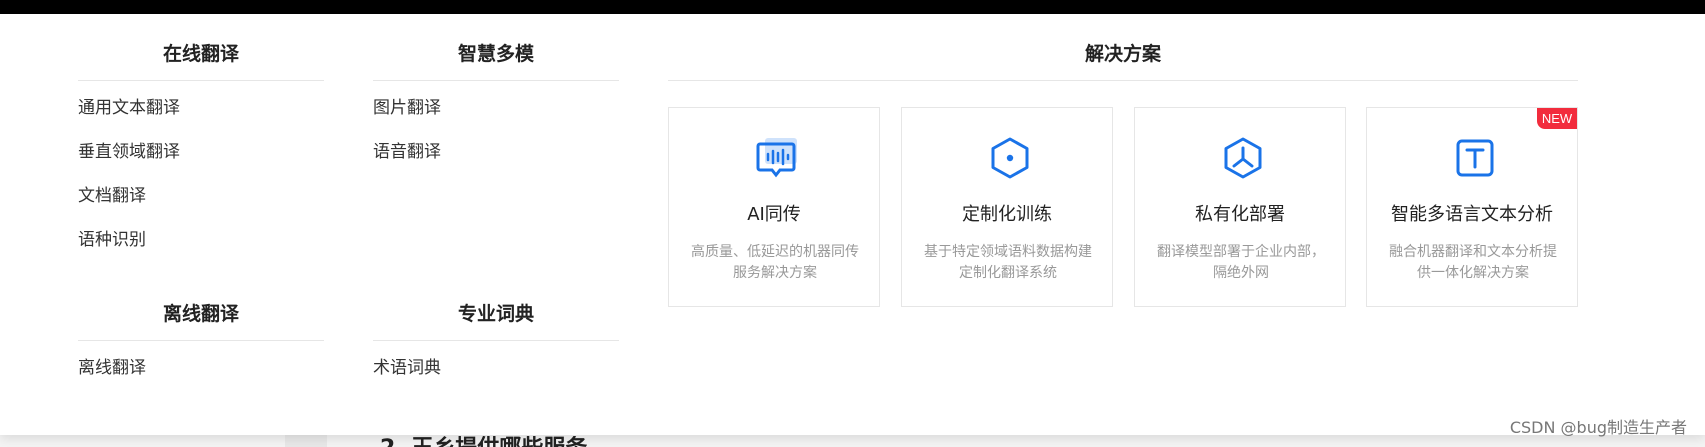 This screenshot has height=447, width=1705. Describe the element at coordinates (496, 345) in the screenshot. I see `dictionary-column: 专业词典 术语词典` at that location.